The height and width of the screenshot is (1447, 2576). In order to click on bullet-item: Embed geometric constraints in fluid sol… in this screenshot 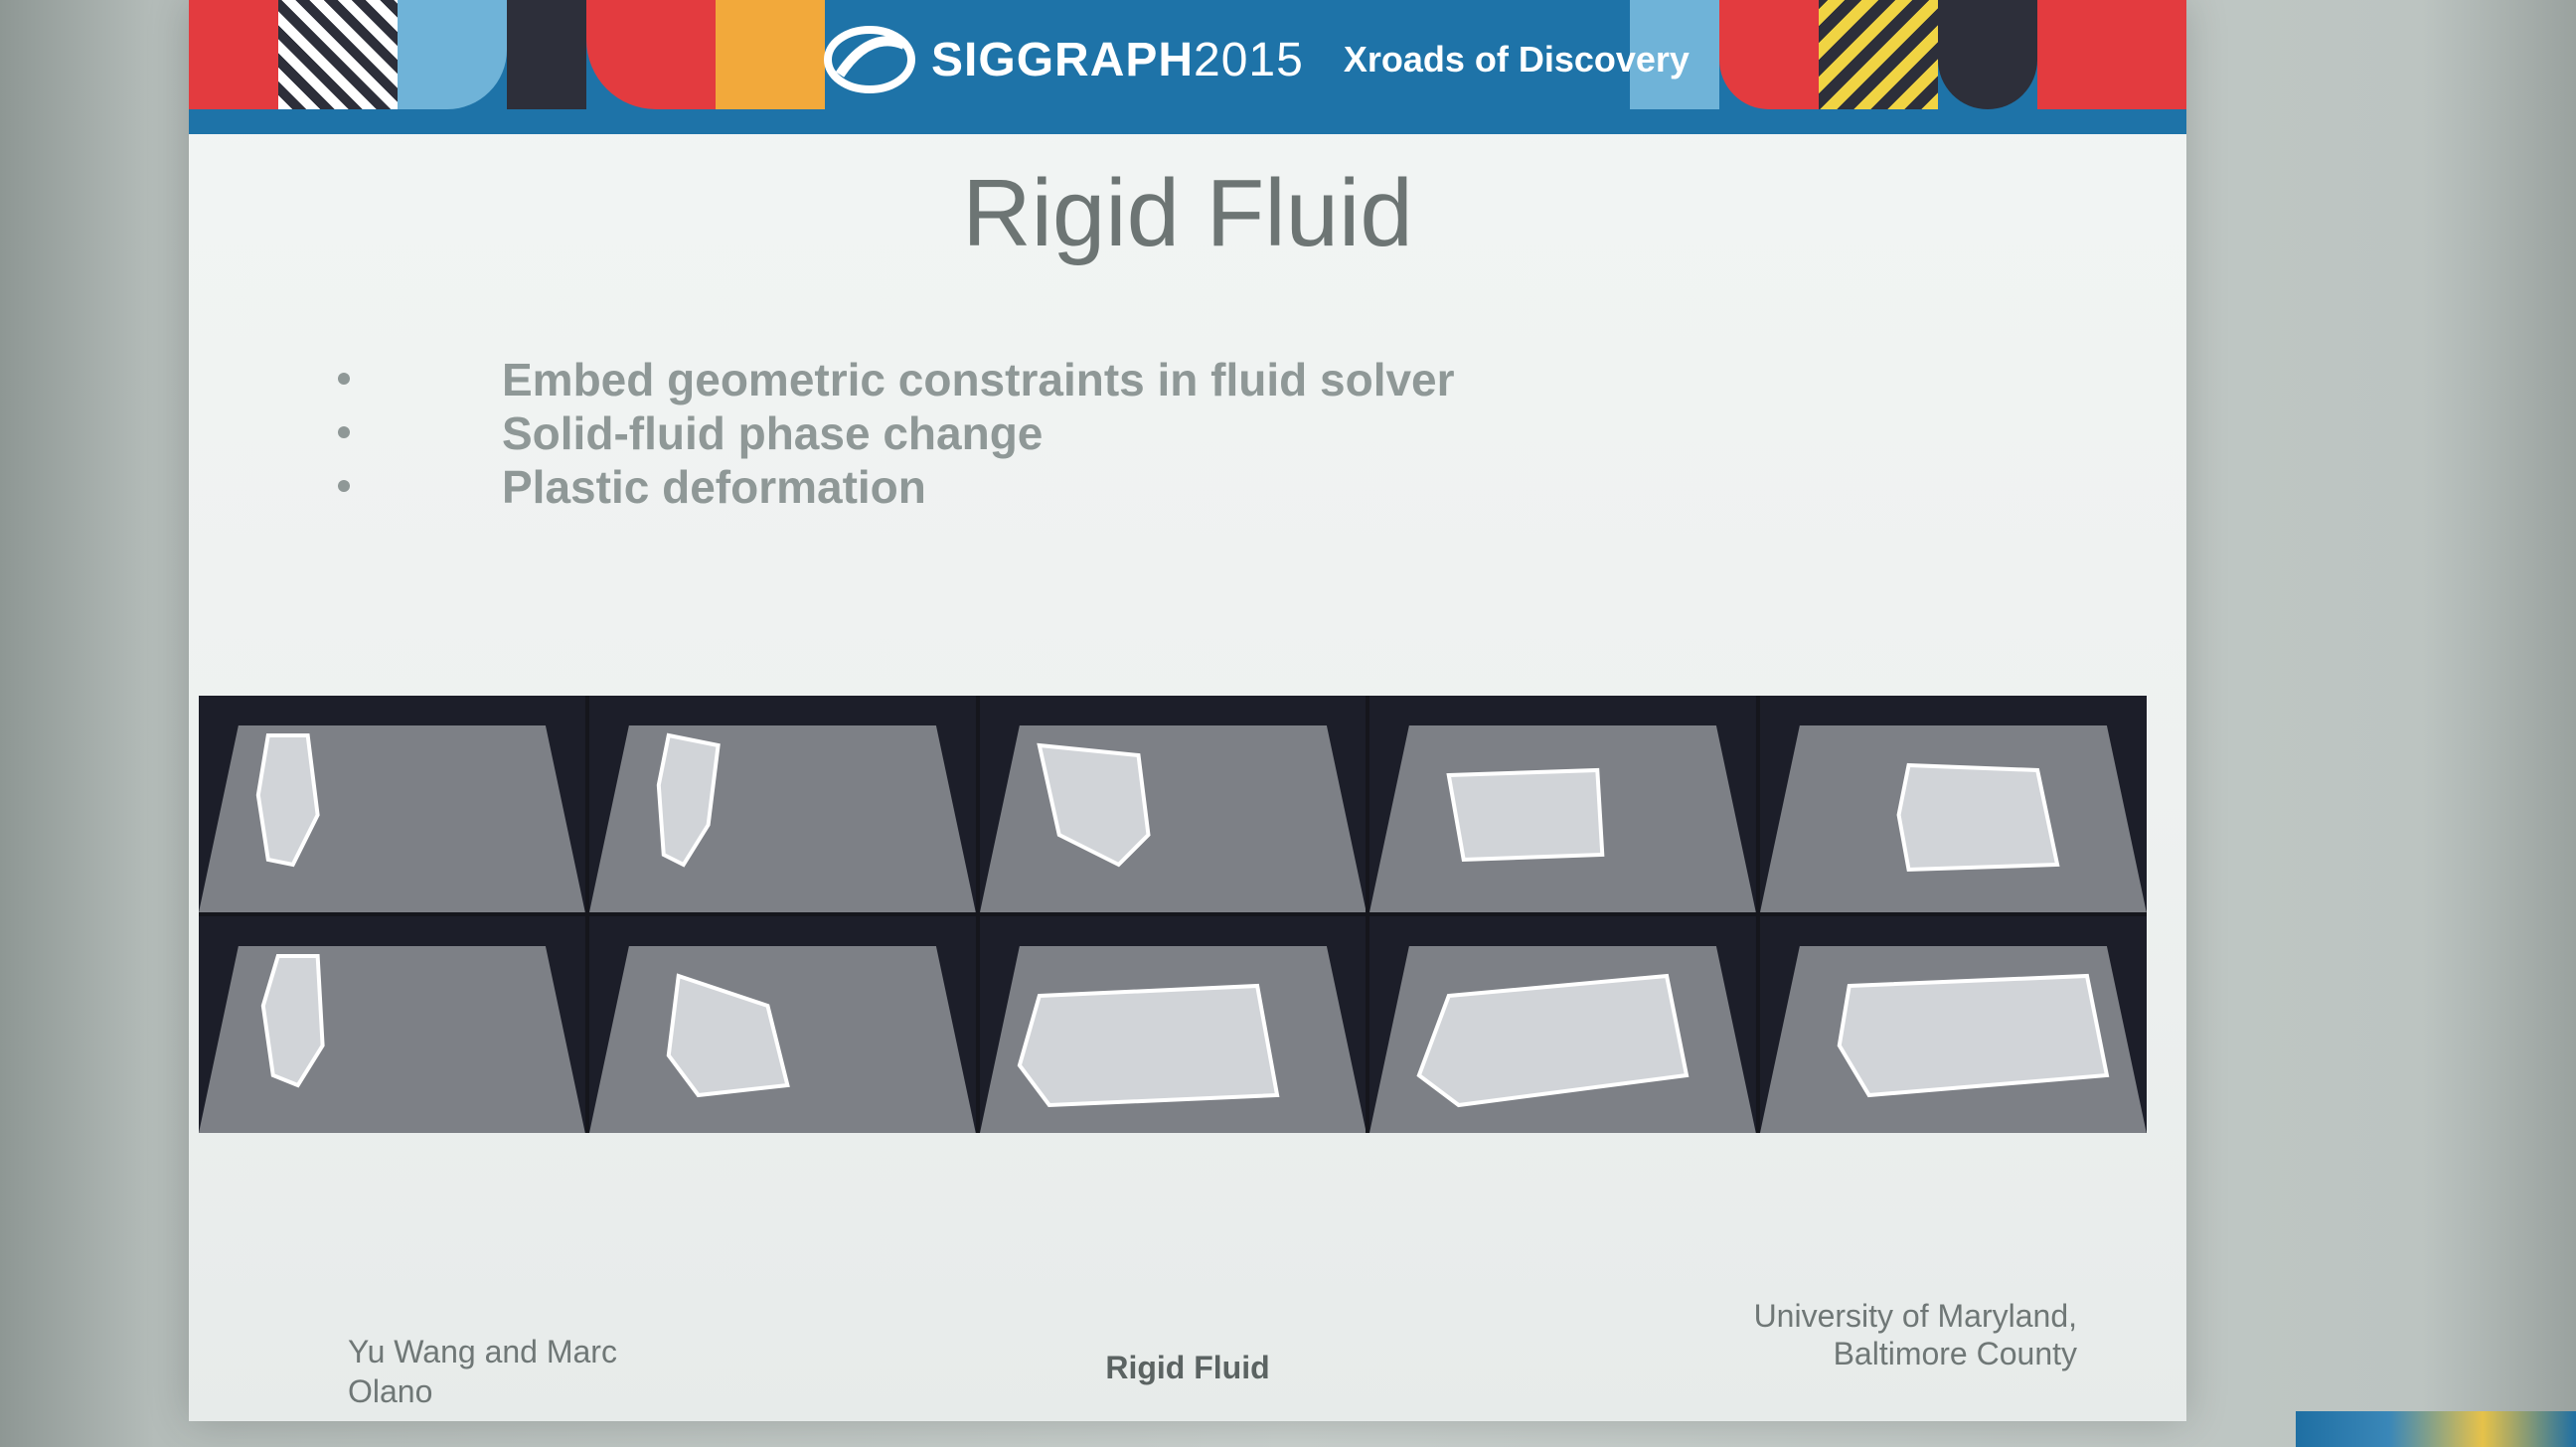, I will do `click(896, 379)`.